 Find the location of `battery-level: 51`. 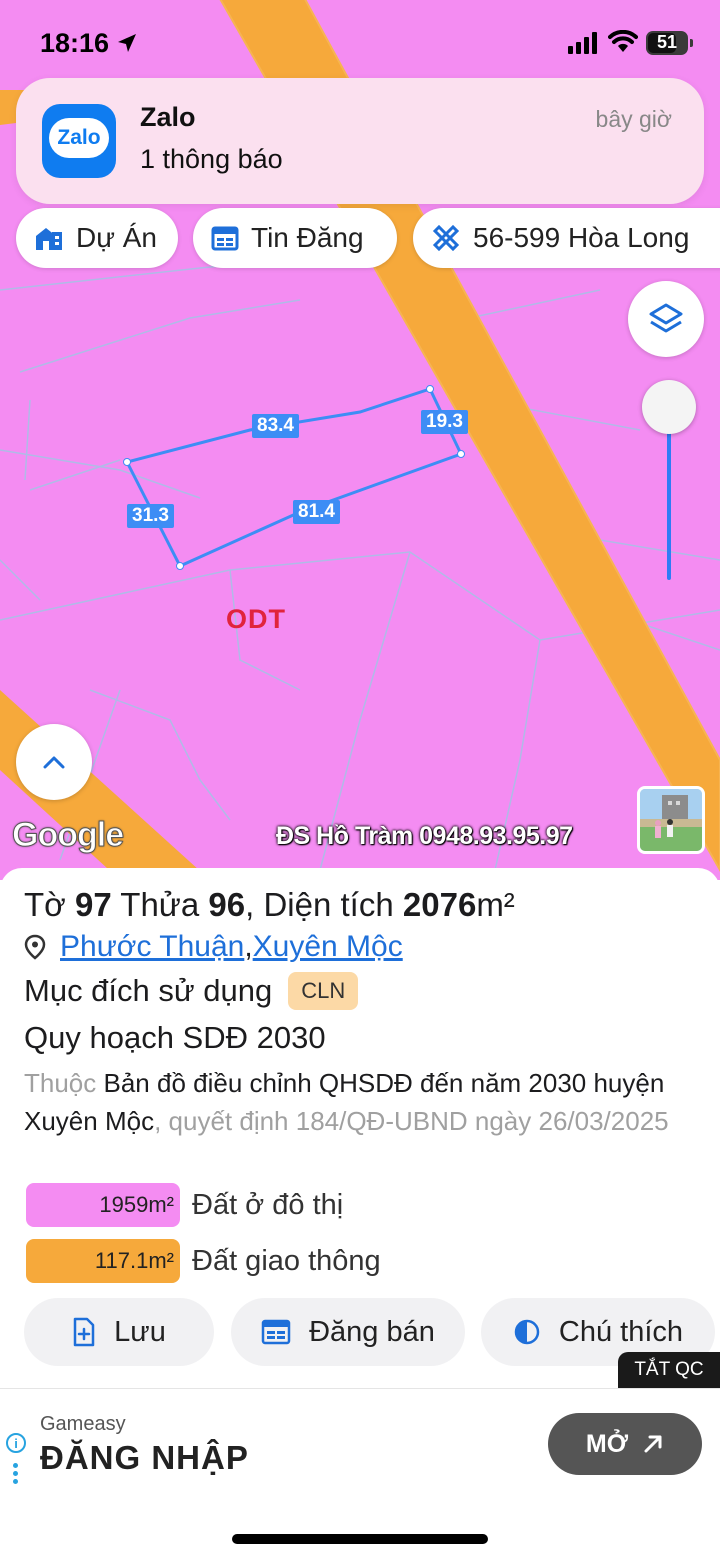

battery-level: 51 is located at coordinates (667, 42).